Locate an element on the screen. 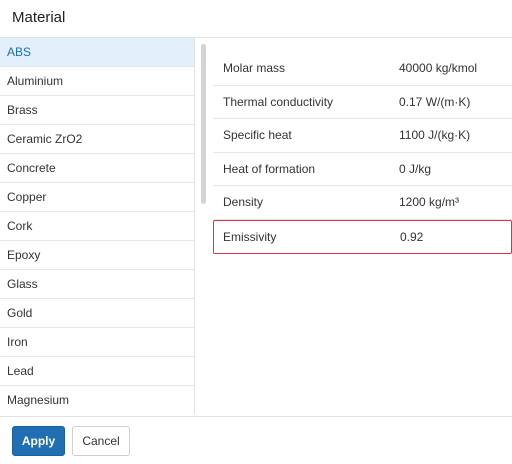 This screenshot has width=512, height=464. material-item: Magnesium is located at coordinates (97, 400).